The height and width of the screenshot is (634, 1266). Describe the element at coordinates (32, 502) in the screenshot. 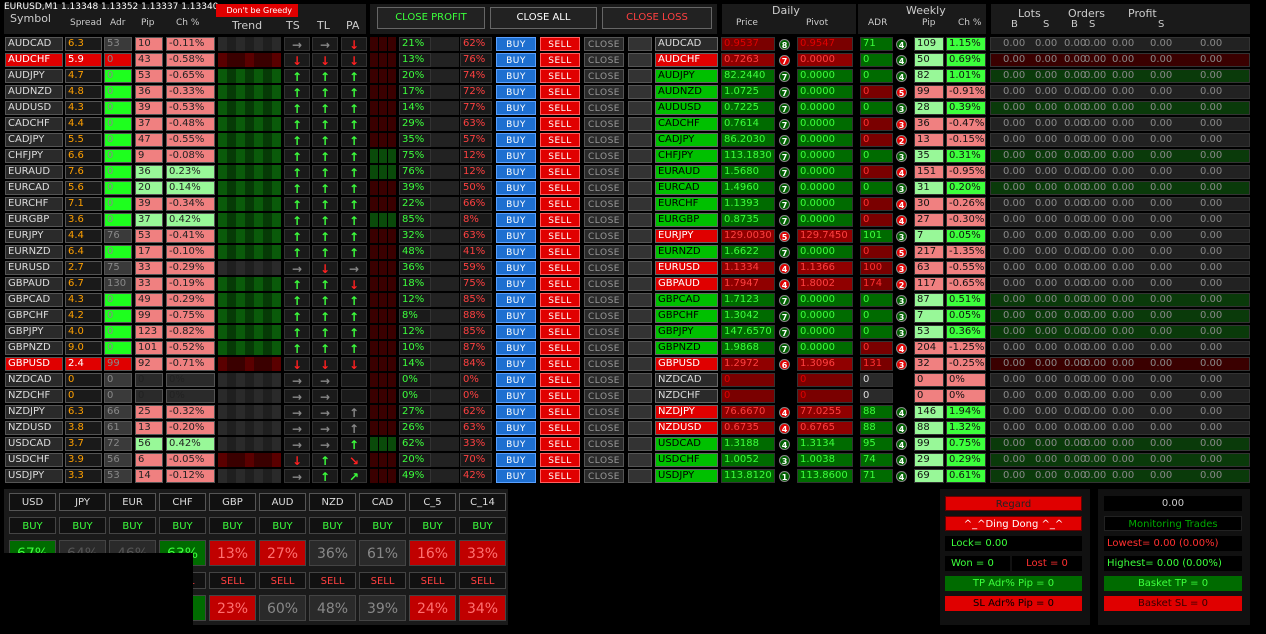

I see `currency-usd: USD` at that location.